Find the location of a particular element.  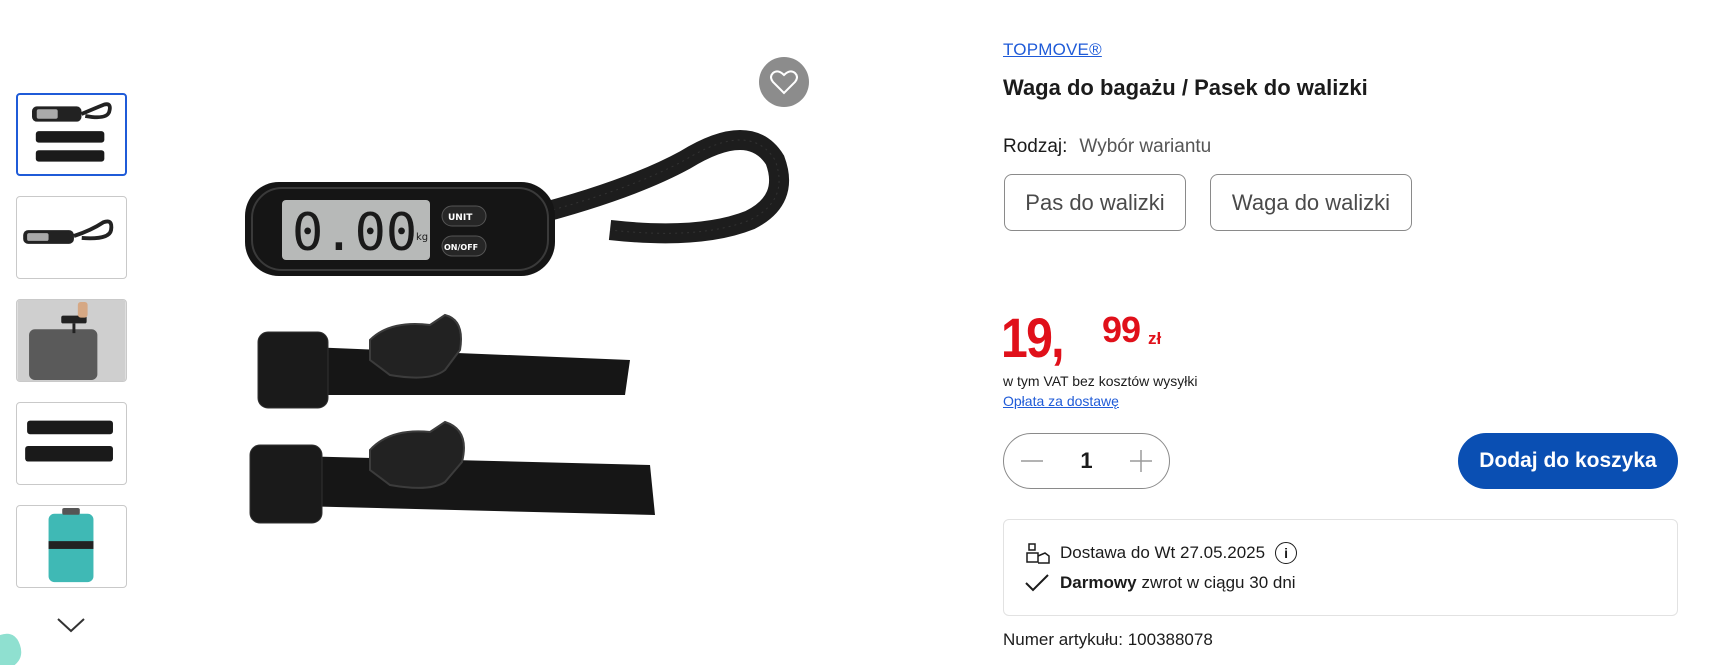

add-to-cart-button: Dodaj do koszyka is located at coordinates (1568, 461).